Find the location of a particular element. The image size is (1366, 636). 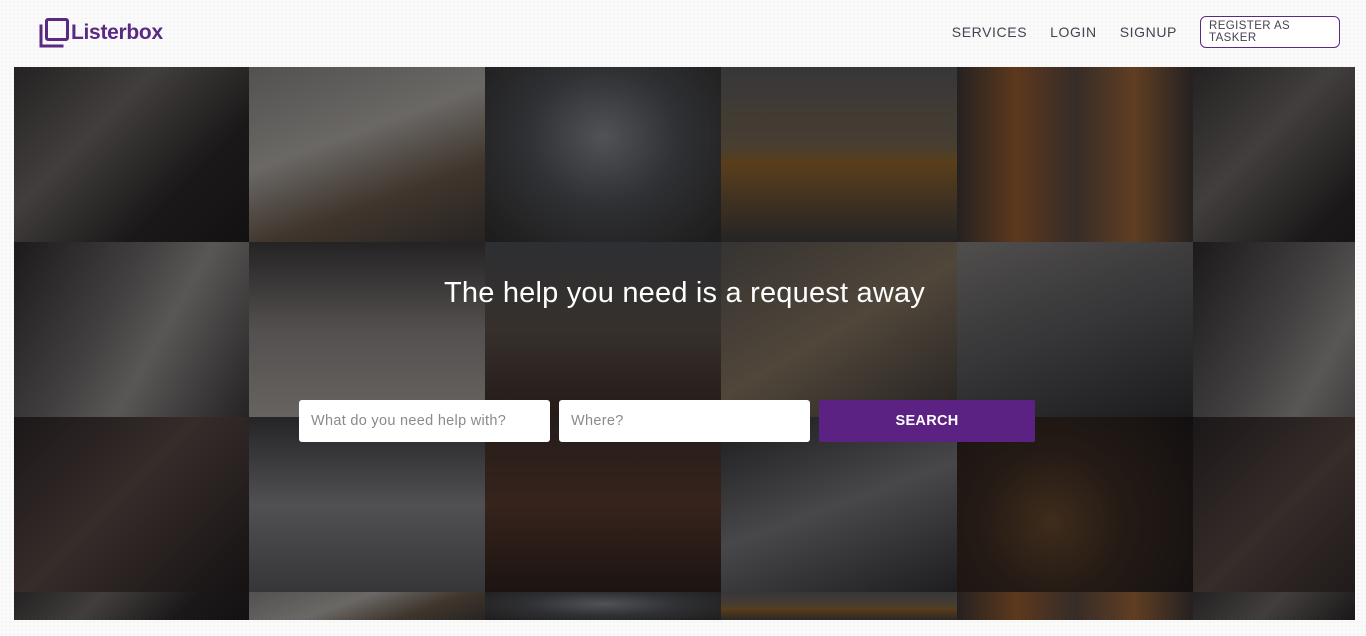

search-bar: SEARCH is located at coordinates (667, 421).